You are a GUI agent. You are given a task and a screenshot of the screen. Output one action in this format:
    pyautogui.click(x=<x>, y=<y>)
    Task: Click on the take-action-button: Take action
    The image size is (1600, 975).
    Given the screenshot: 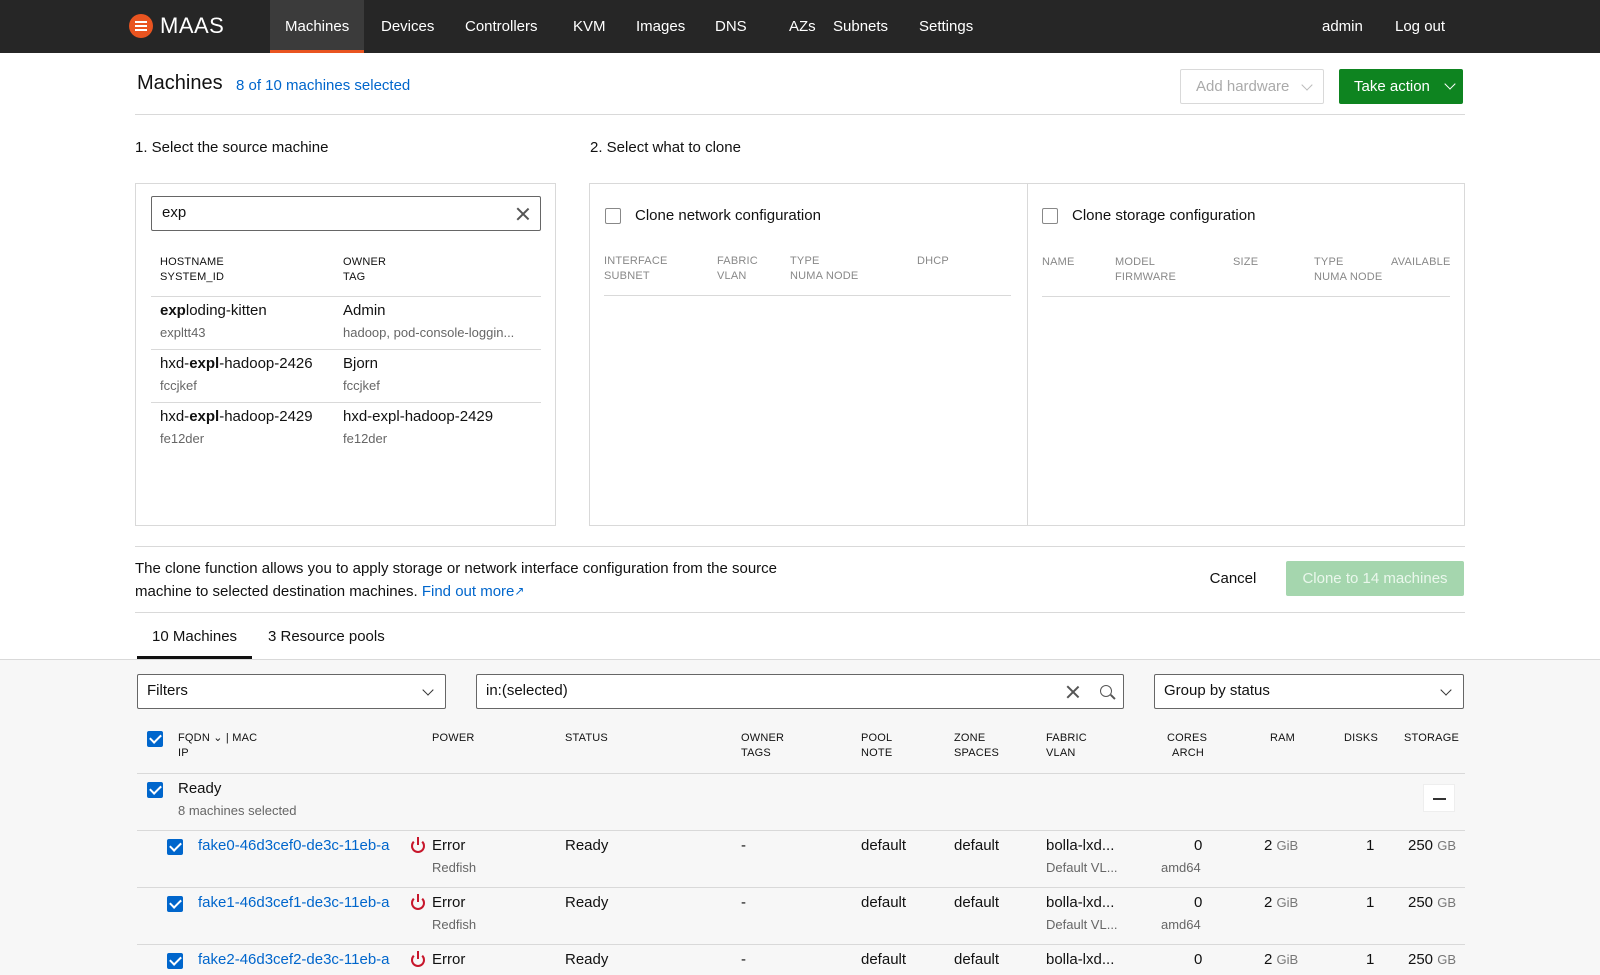 What is the action you would take?
    pyautogui.click(x=1401, y=86)
    